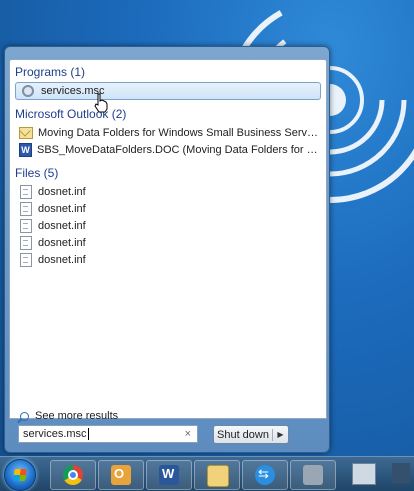 This screenshot has width=414, height=491. What do you see at coordinates (188, 434) in the screenshot?
I see `clear-search-icon: ×` at bounding box center [188, 434].